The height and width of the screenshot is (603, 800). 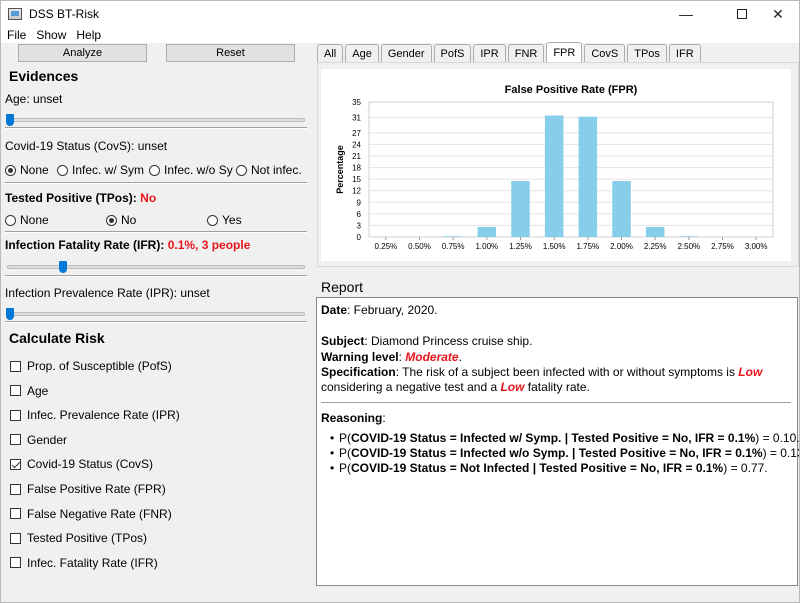 I want to click on minimize-icon: —, so click(x=686, y=14).